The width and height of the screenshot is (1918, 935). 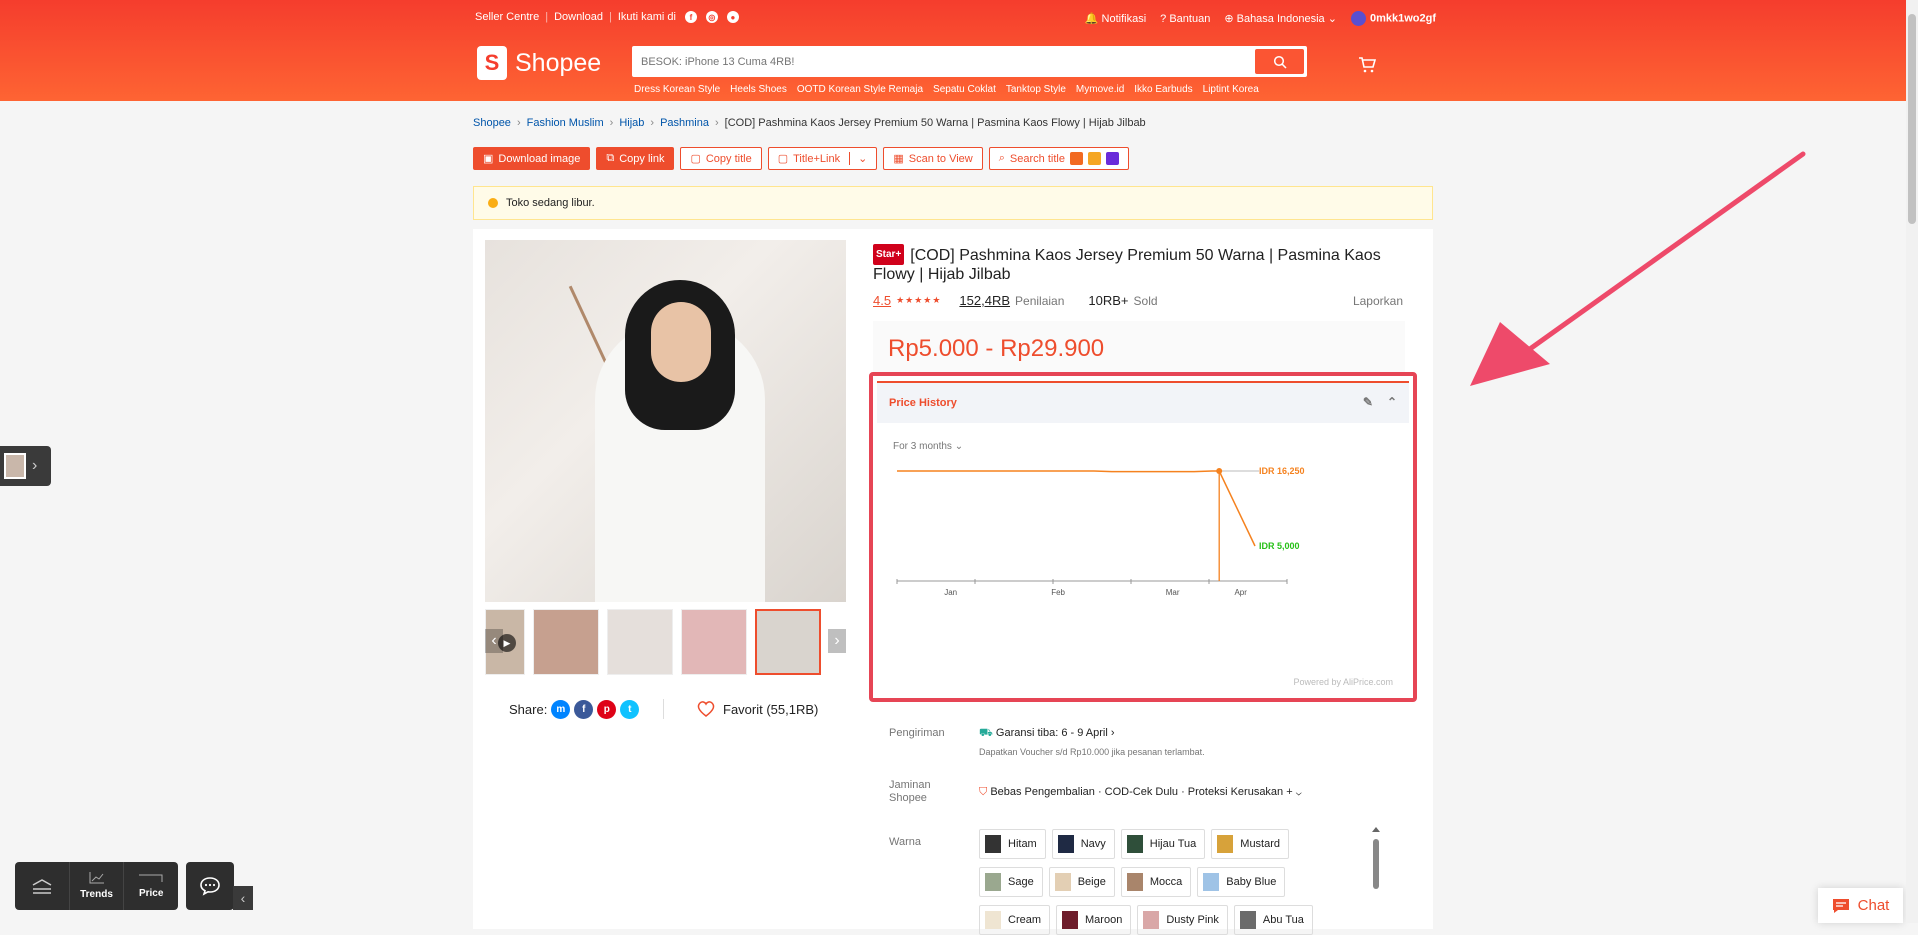 I want to click on scrollbar-thumb, so click(x=1912, y=119).